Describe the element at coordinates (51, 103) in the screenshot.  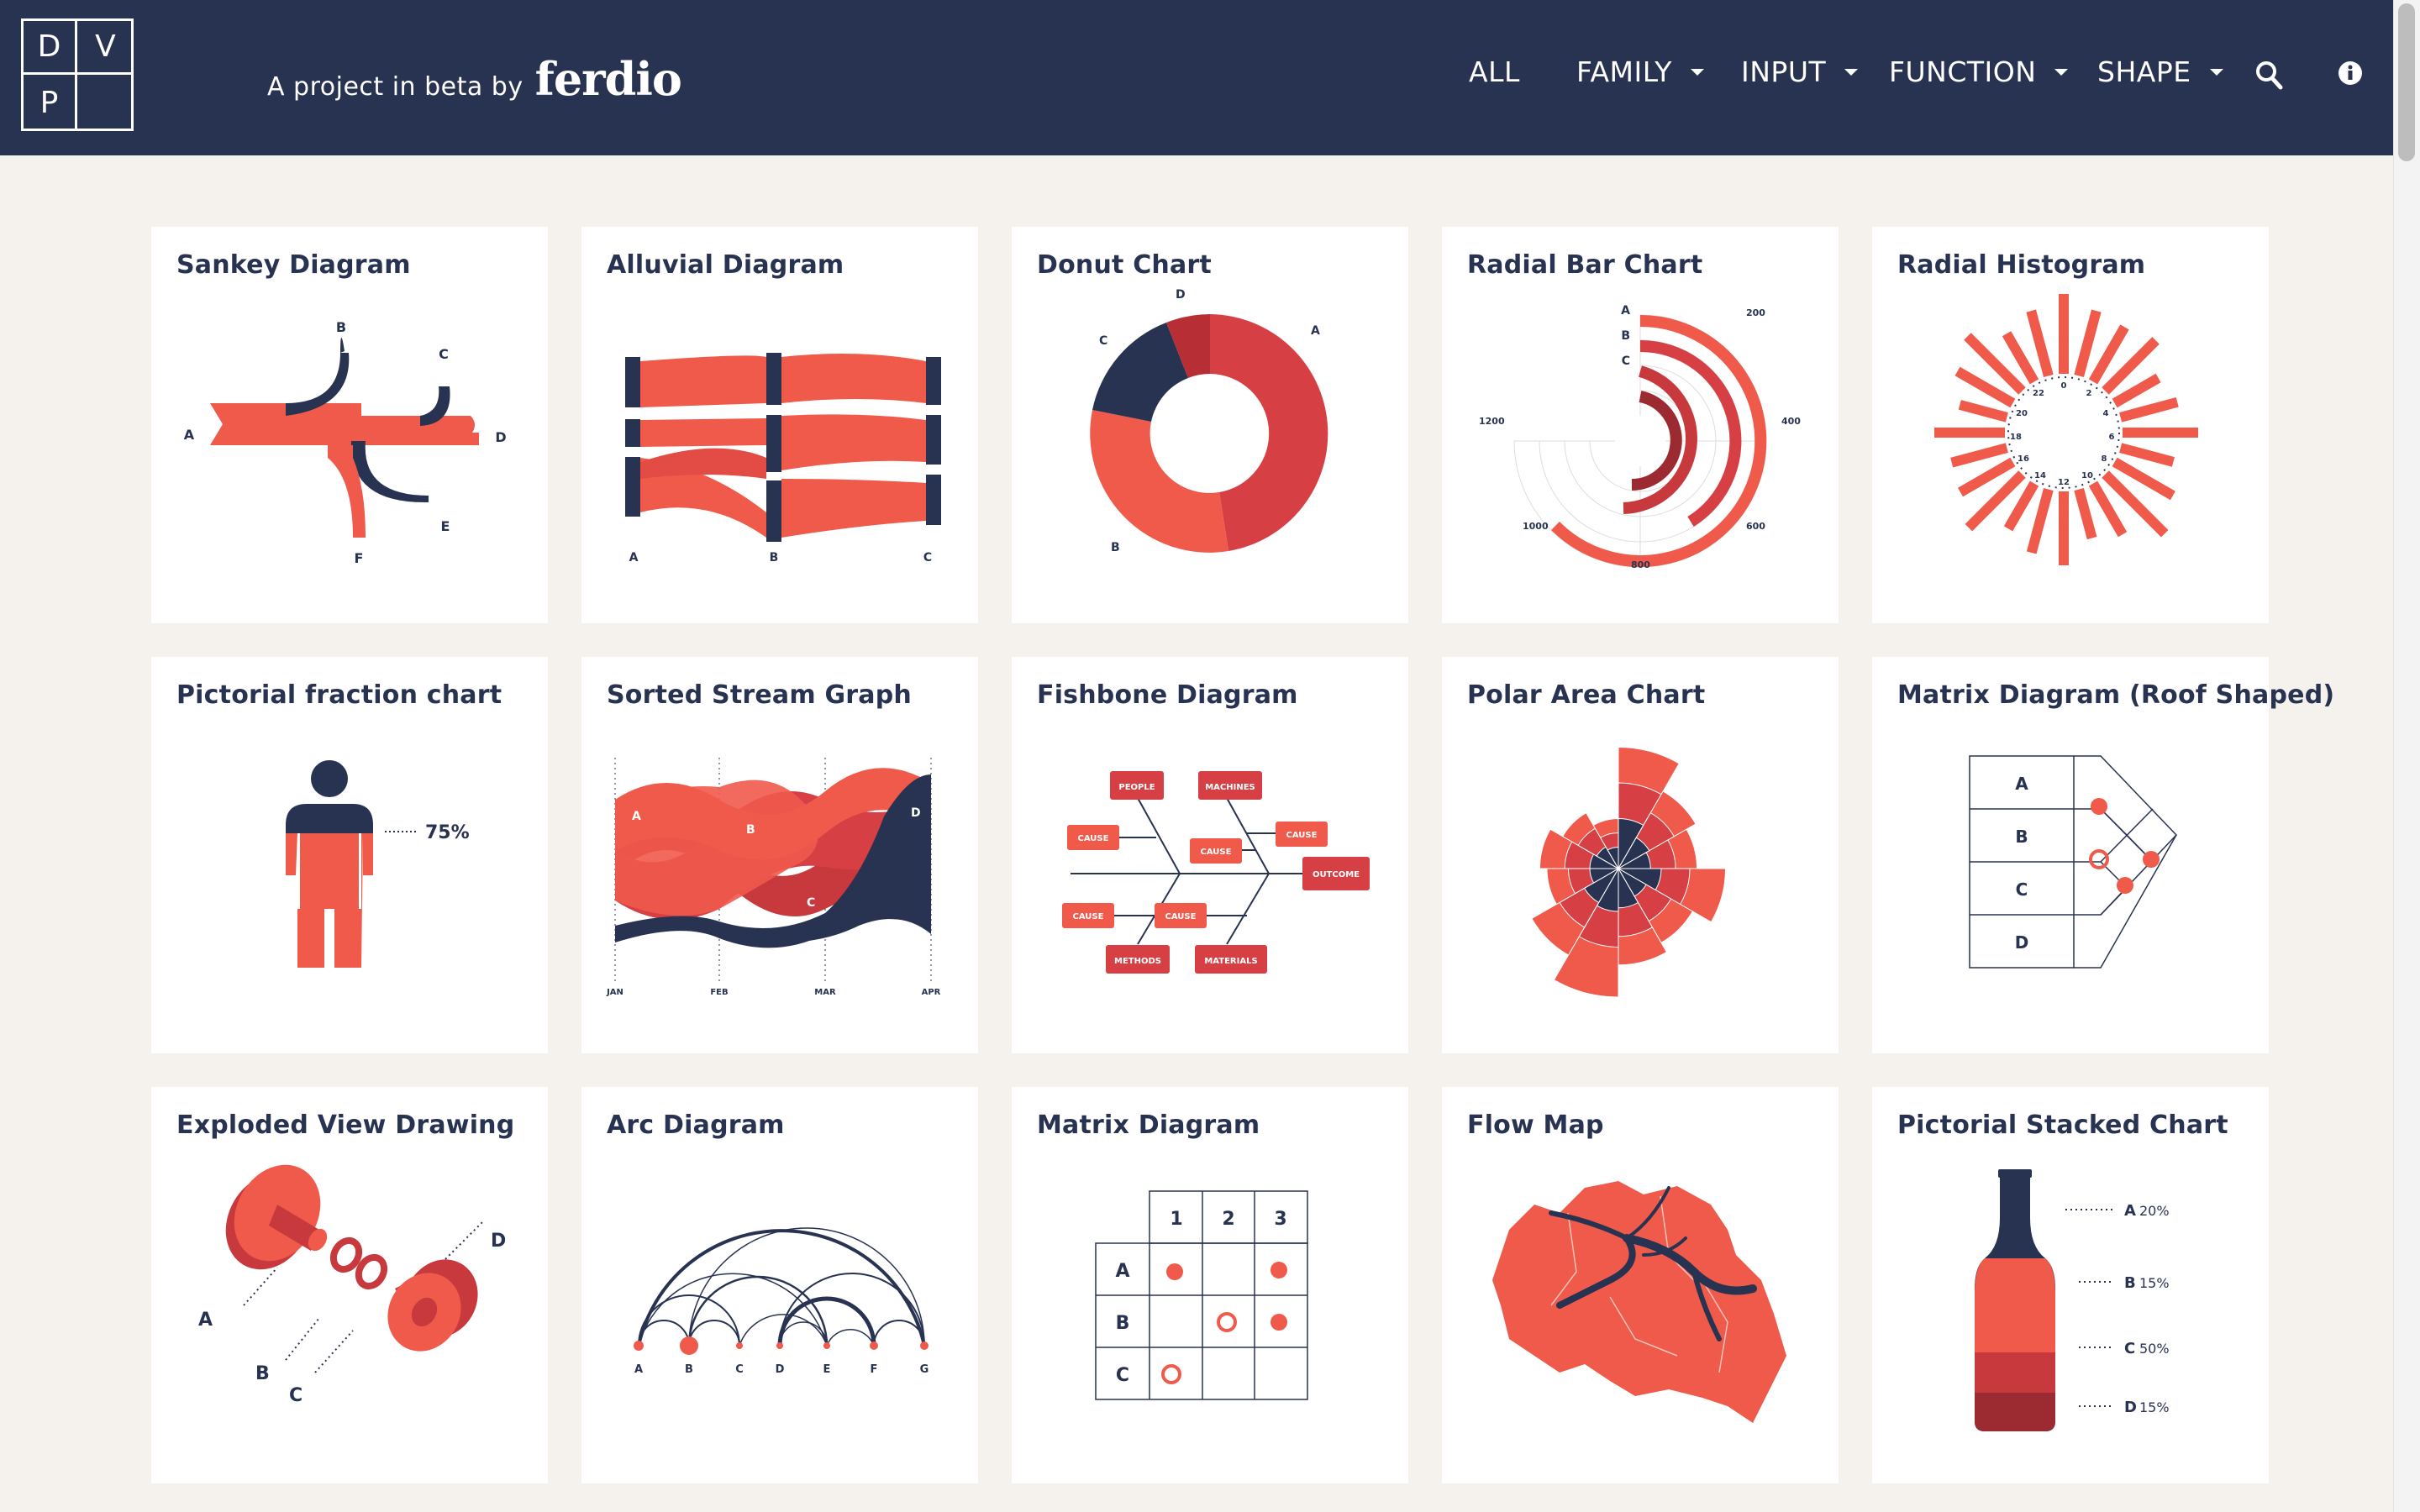
I see `logo-letter-p: P` at that location.